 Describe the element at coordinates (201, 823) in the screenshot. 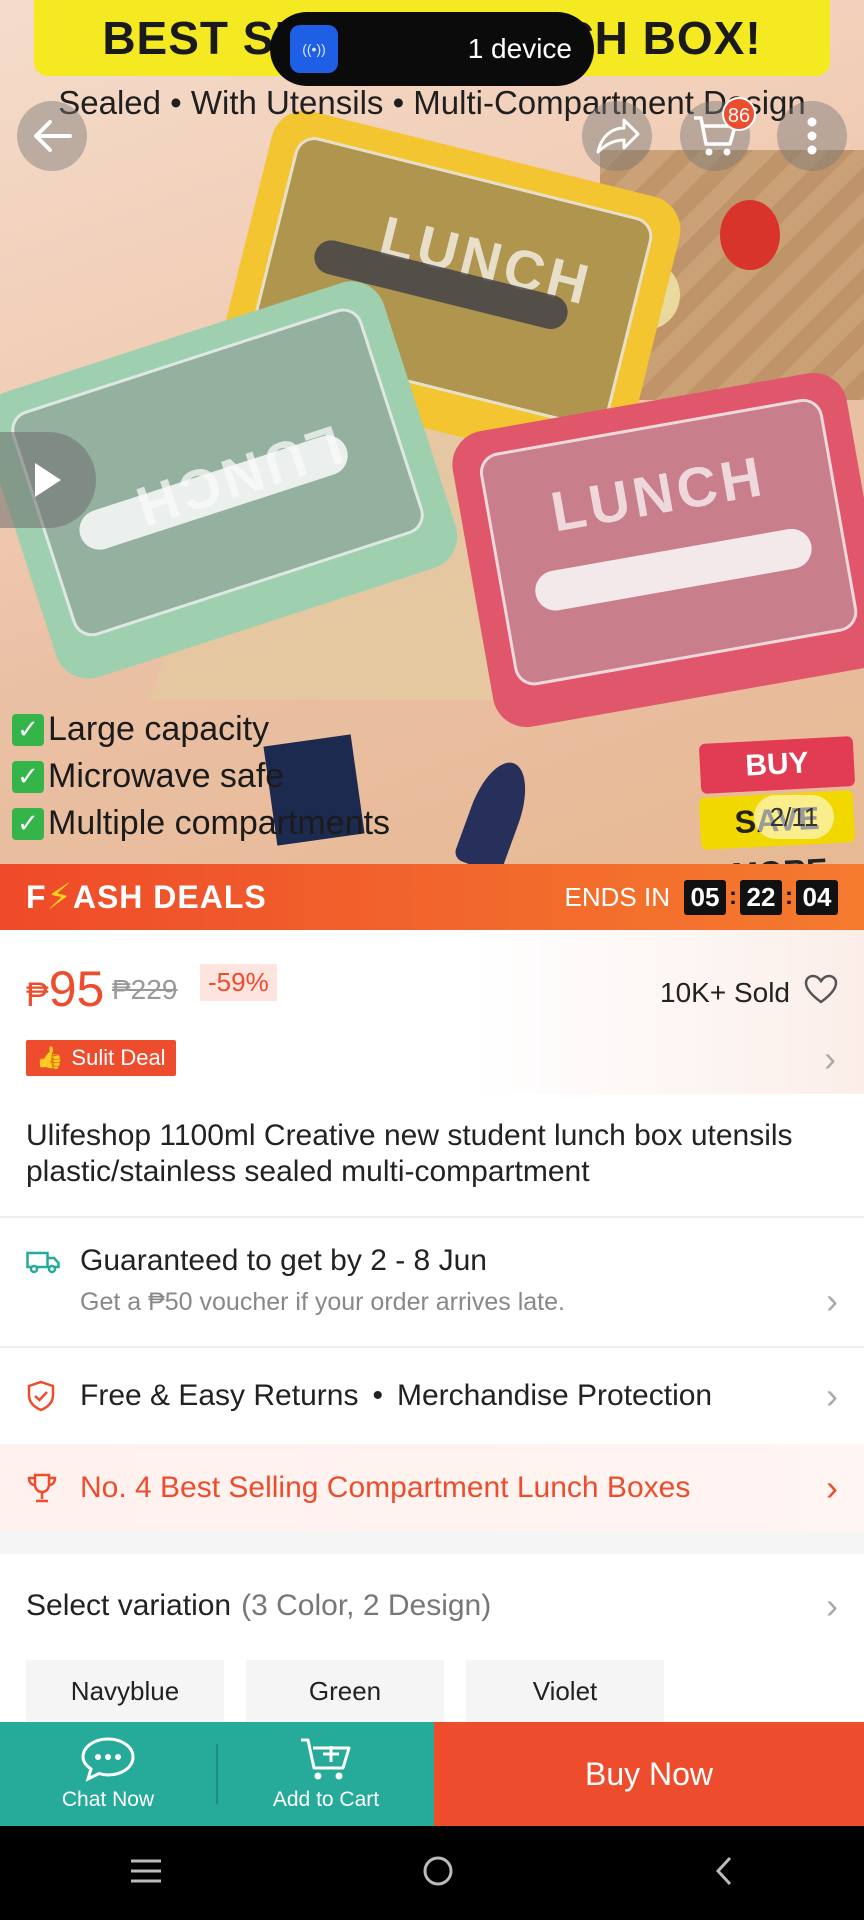

I see `feature-item: ✓ Multiple compartments` at that location.